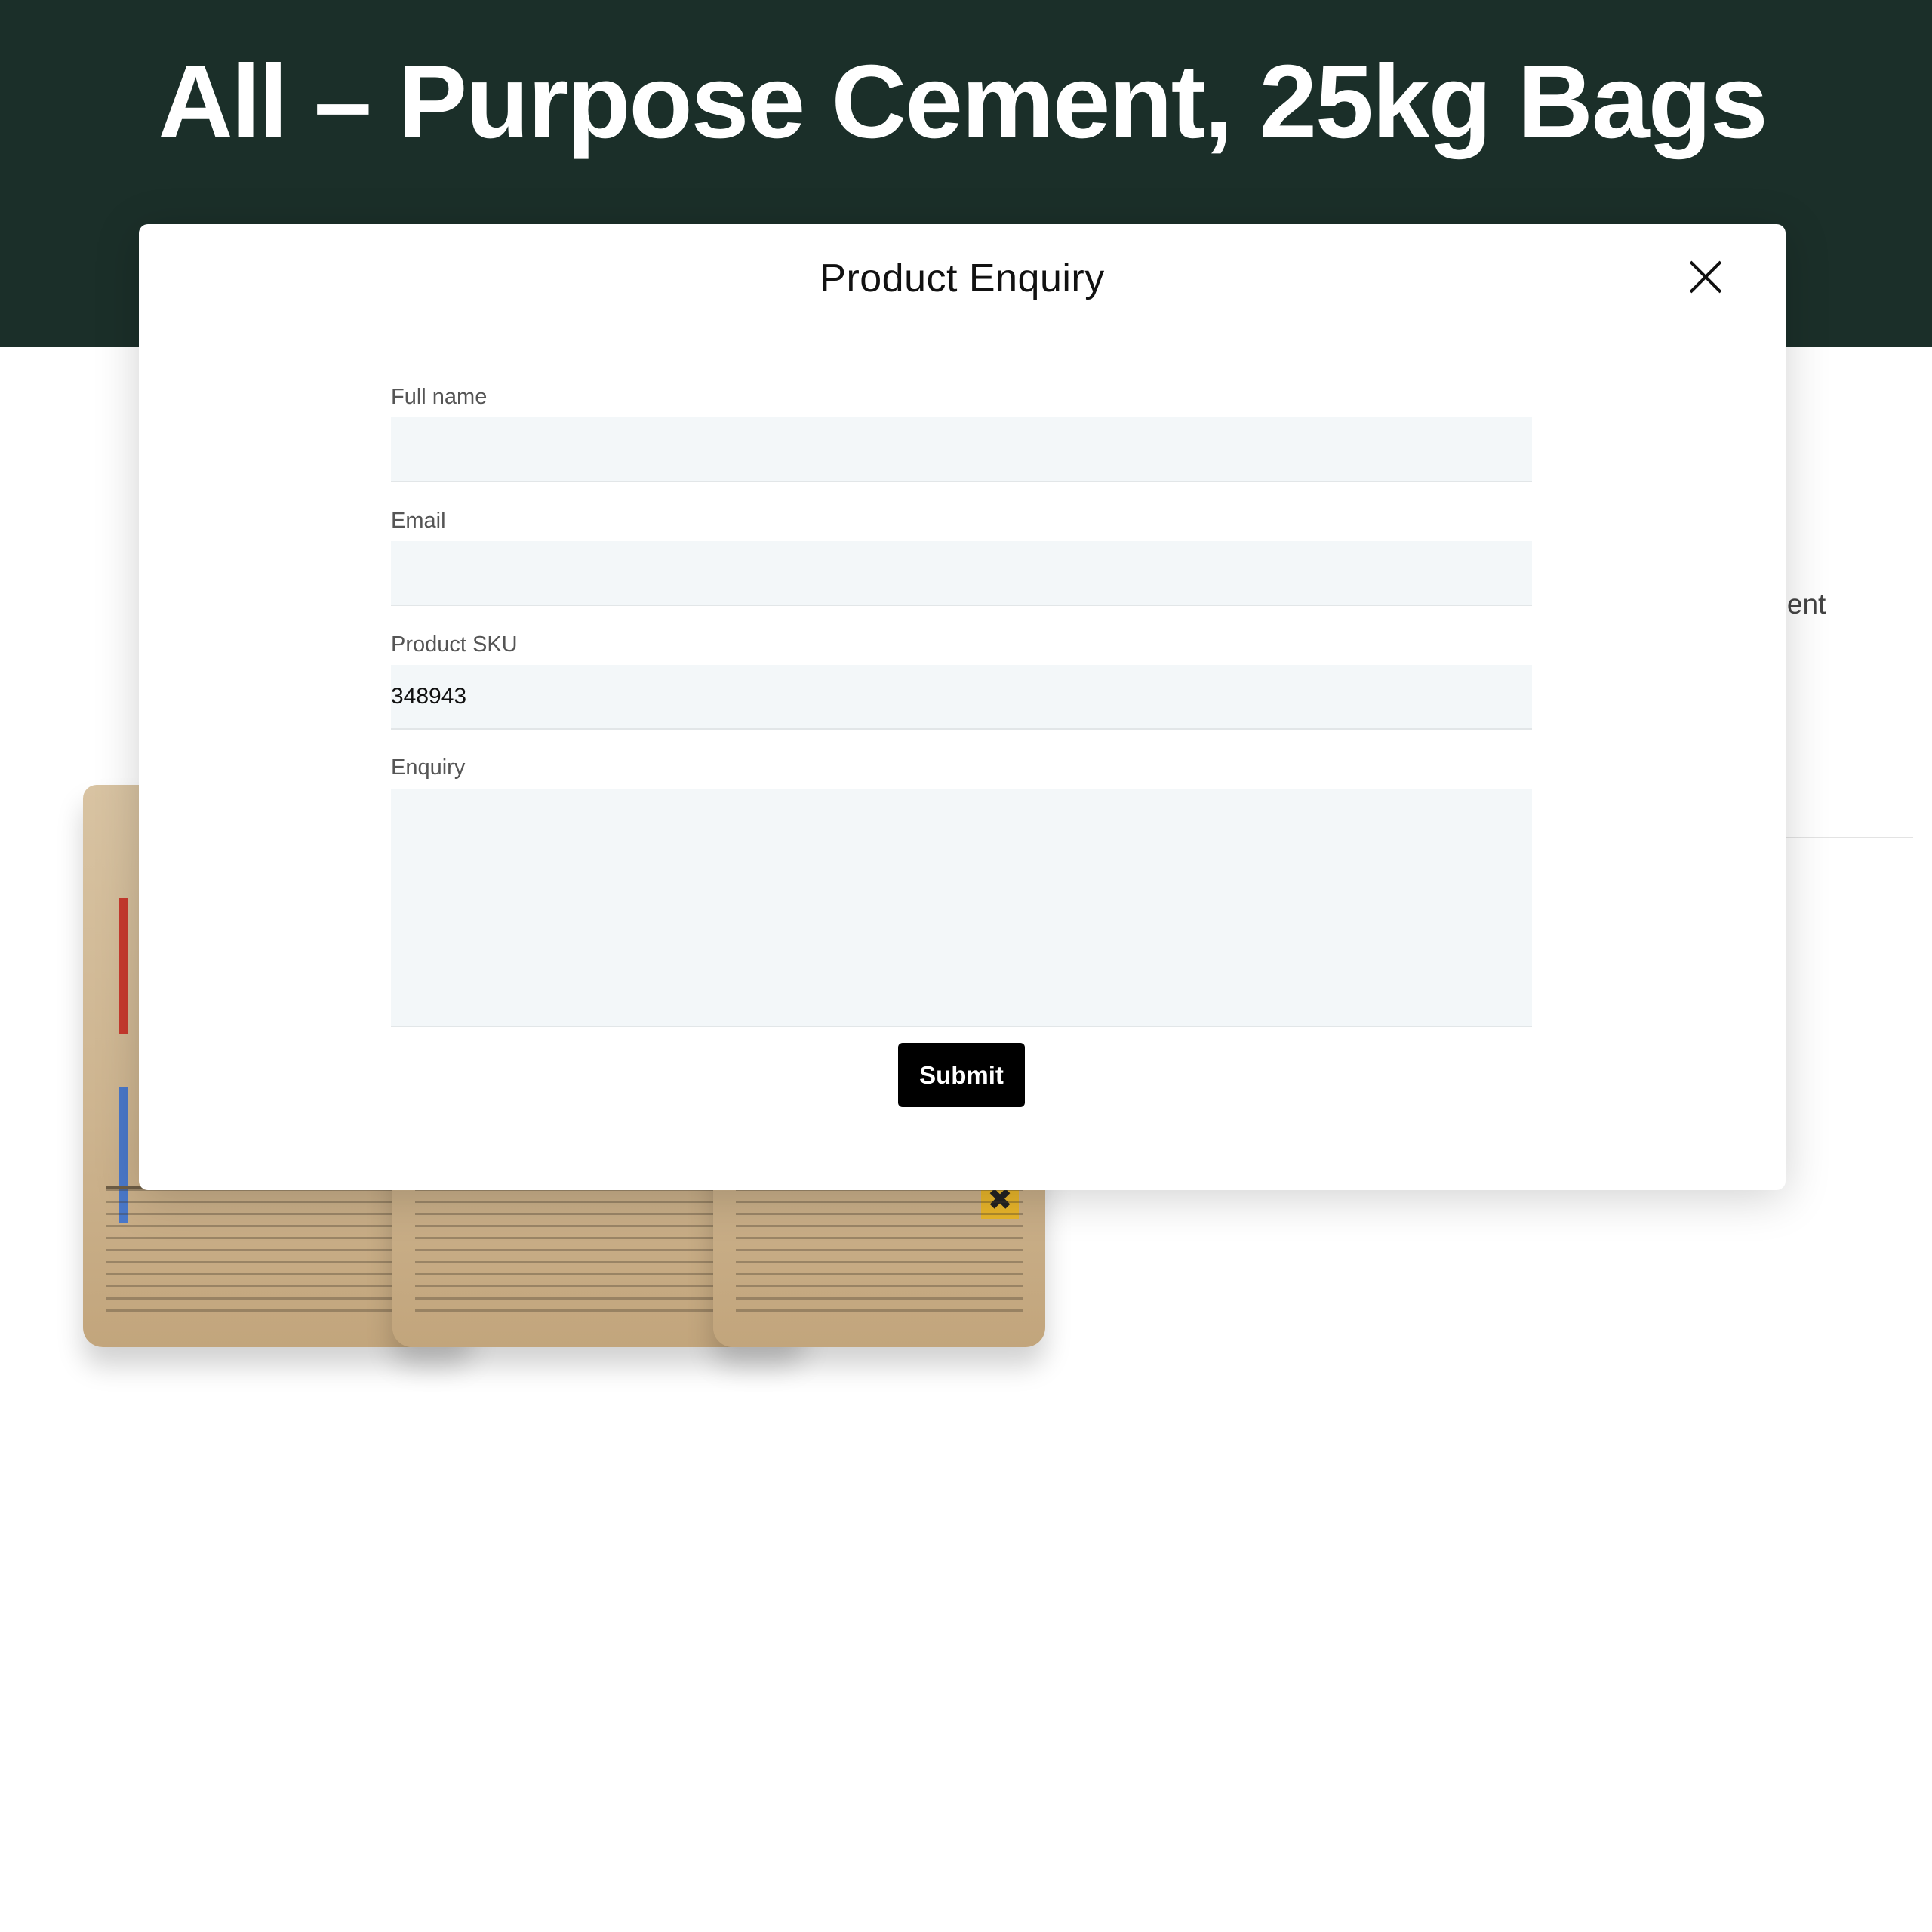  I want to click on enquiry-textarea, so click(961, 908).